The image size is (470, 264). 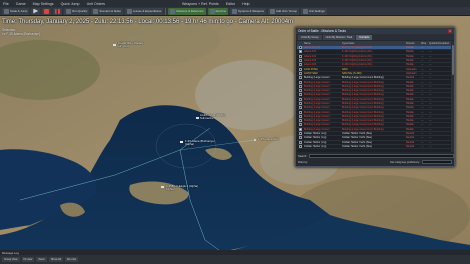 I want to click on settings-icon, so click(x=305, y=11).